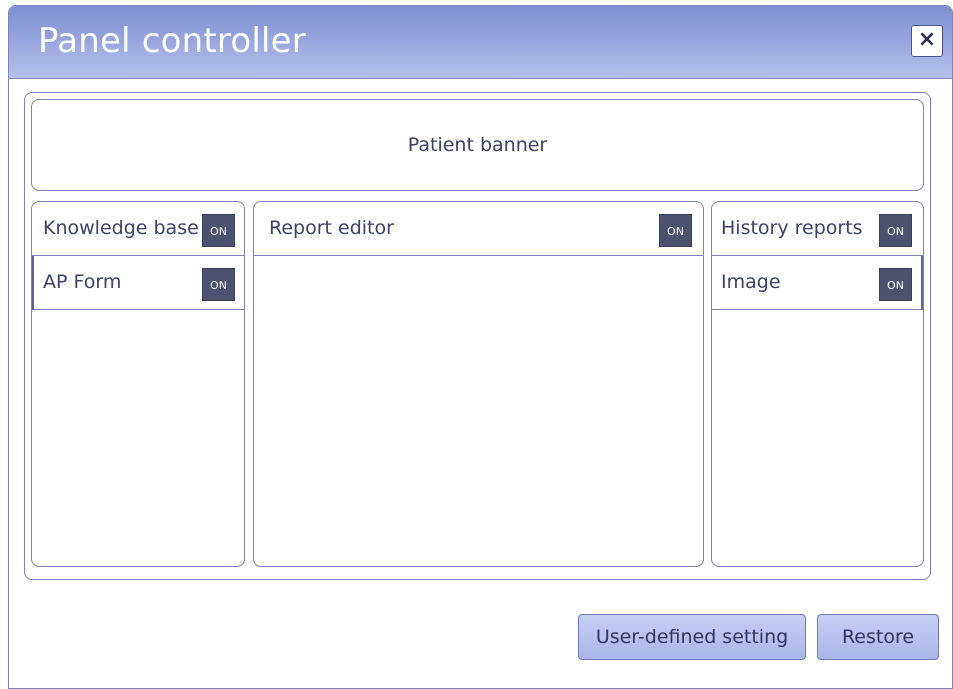  I want to click on panel-row-report-editor: Report editor ON, so click(478, 229).